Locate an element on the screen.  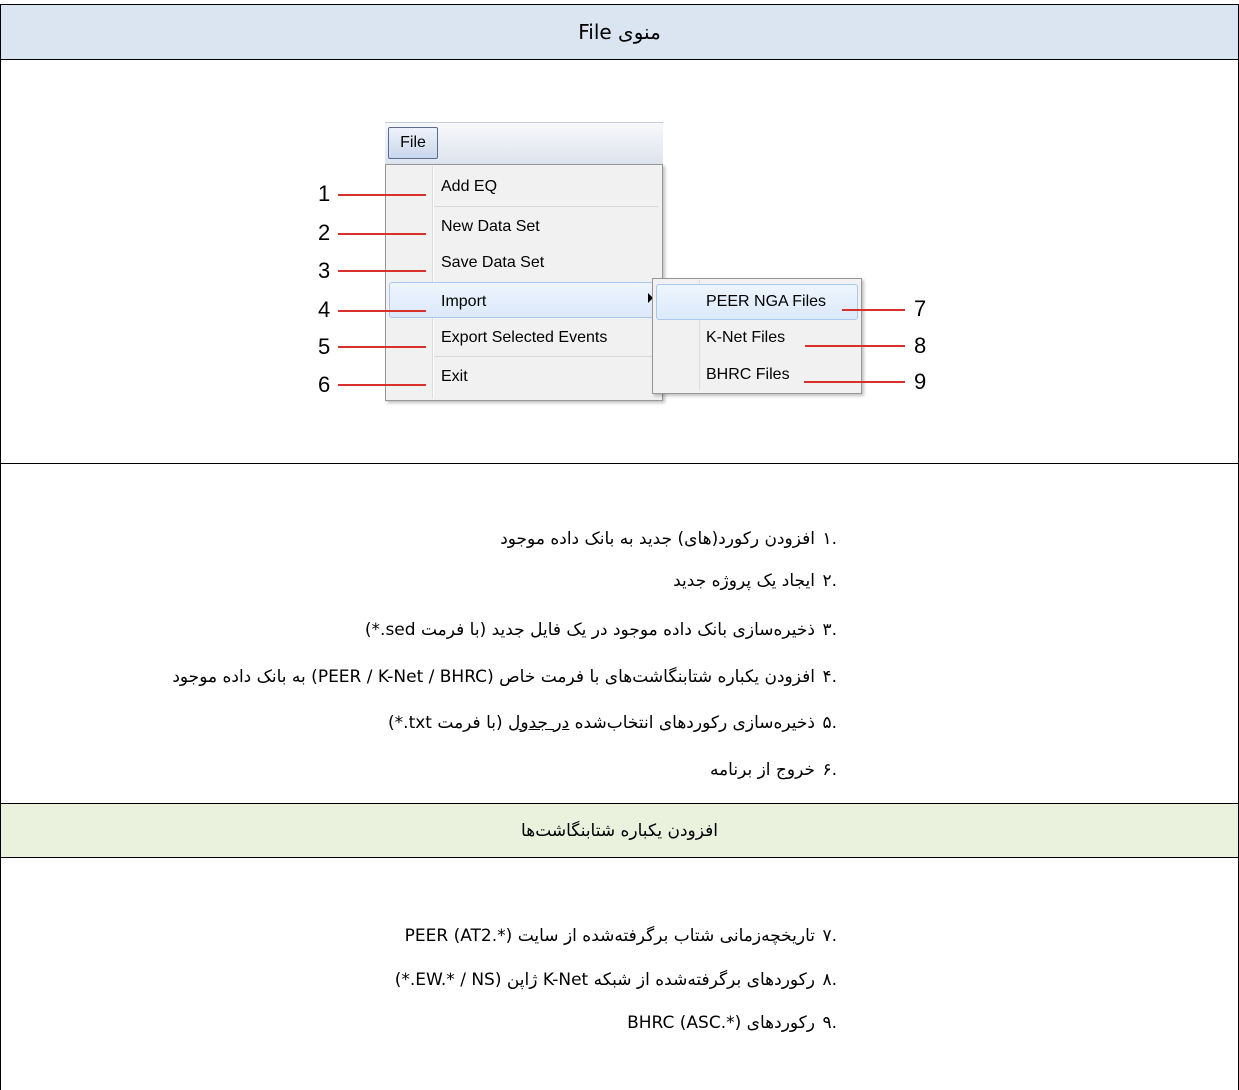
list-item-number: .۴ is located at coordinates (829, 677).